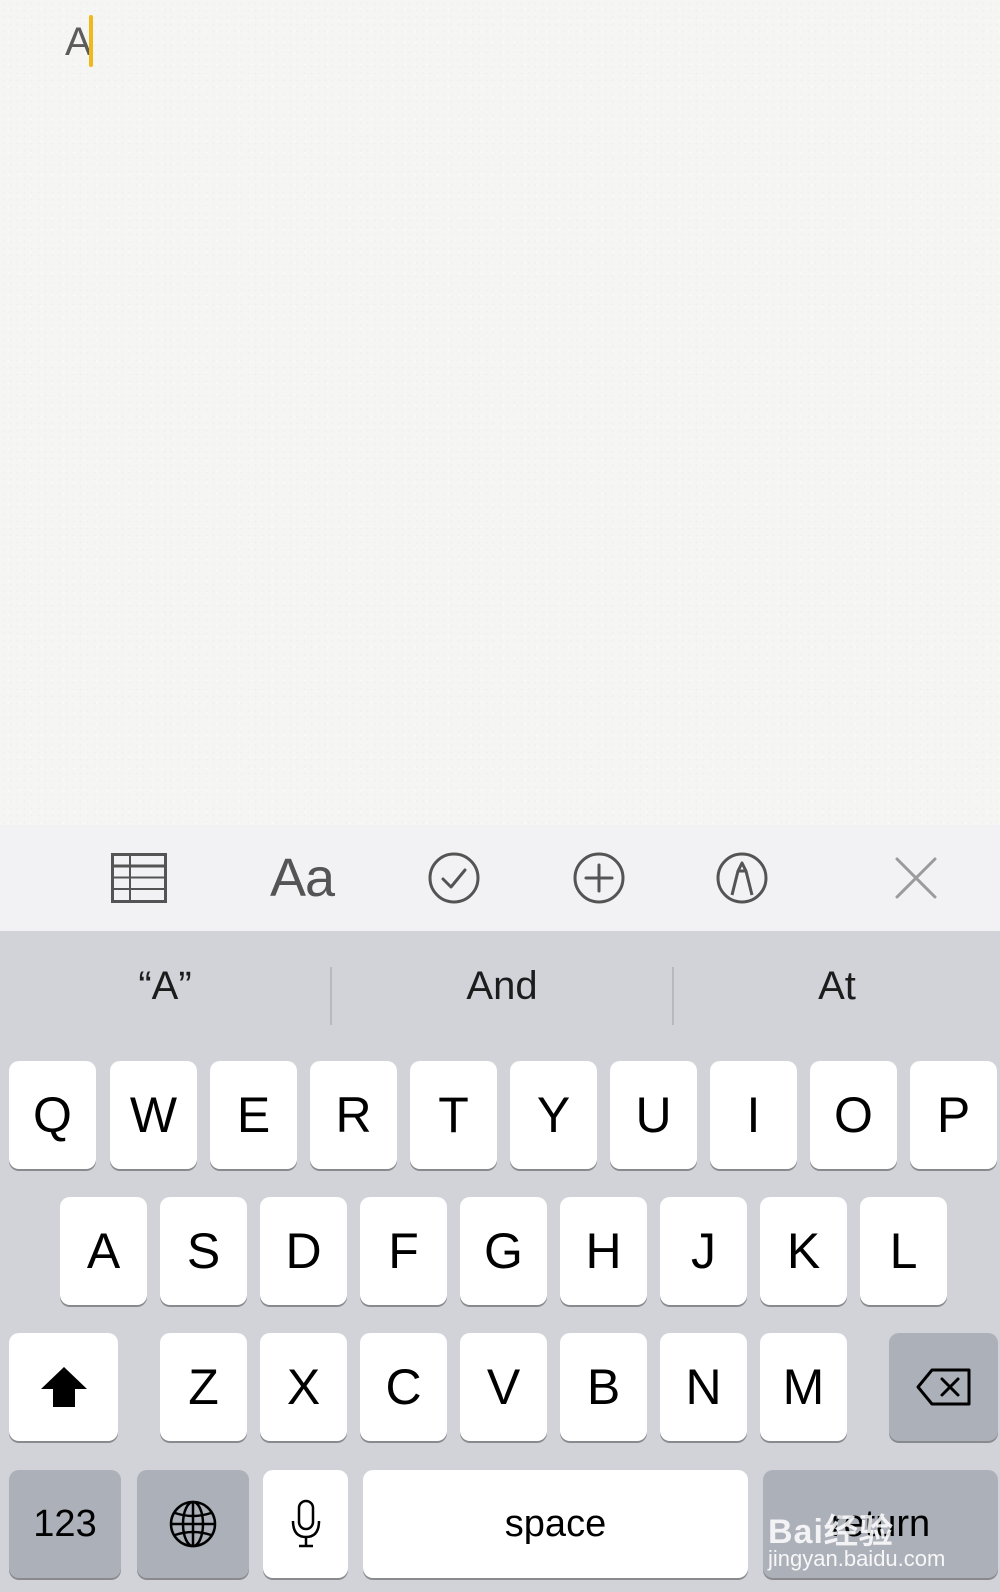 The image size is (1000, 1592). What do you see at coordinates (803, 1251) in the screenshot?
I see `key-k: K` at bounding box center [803, 1251].